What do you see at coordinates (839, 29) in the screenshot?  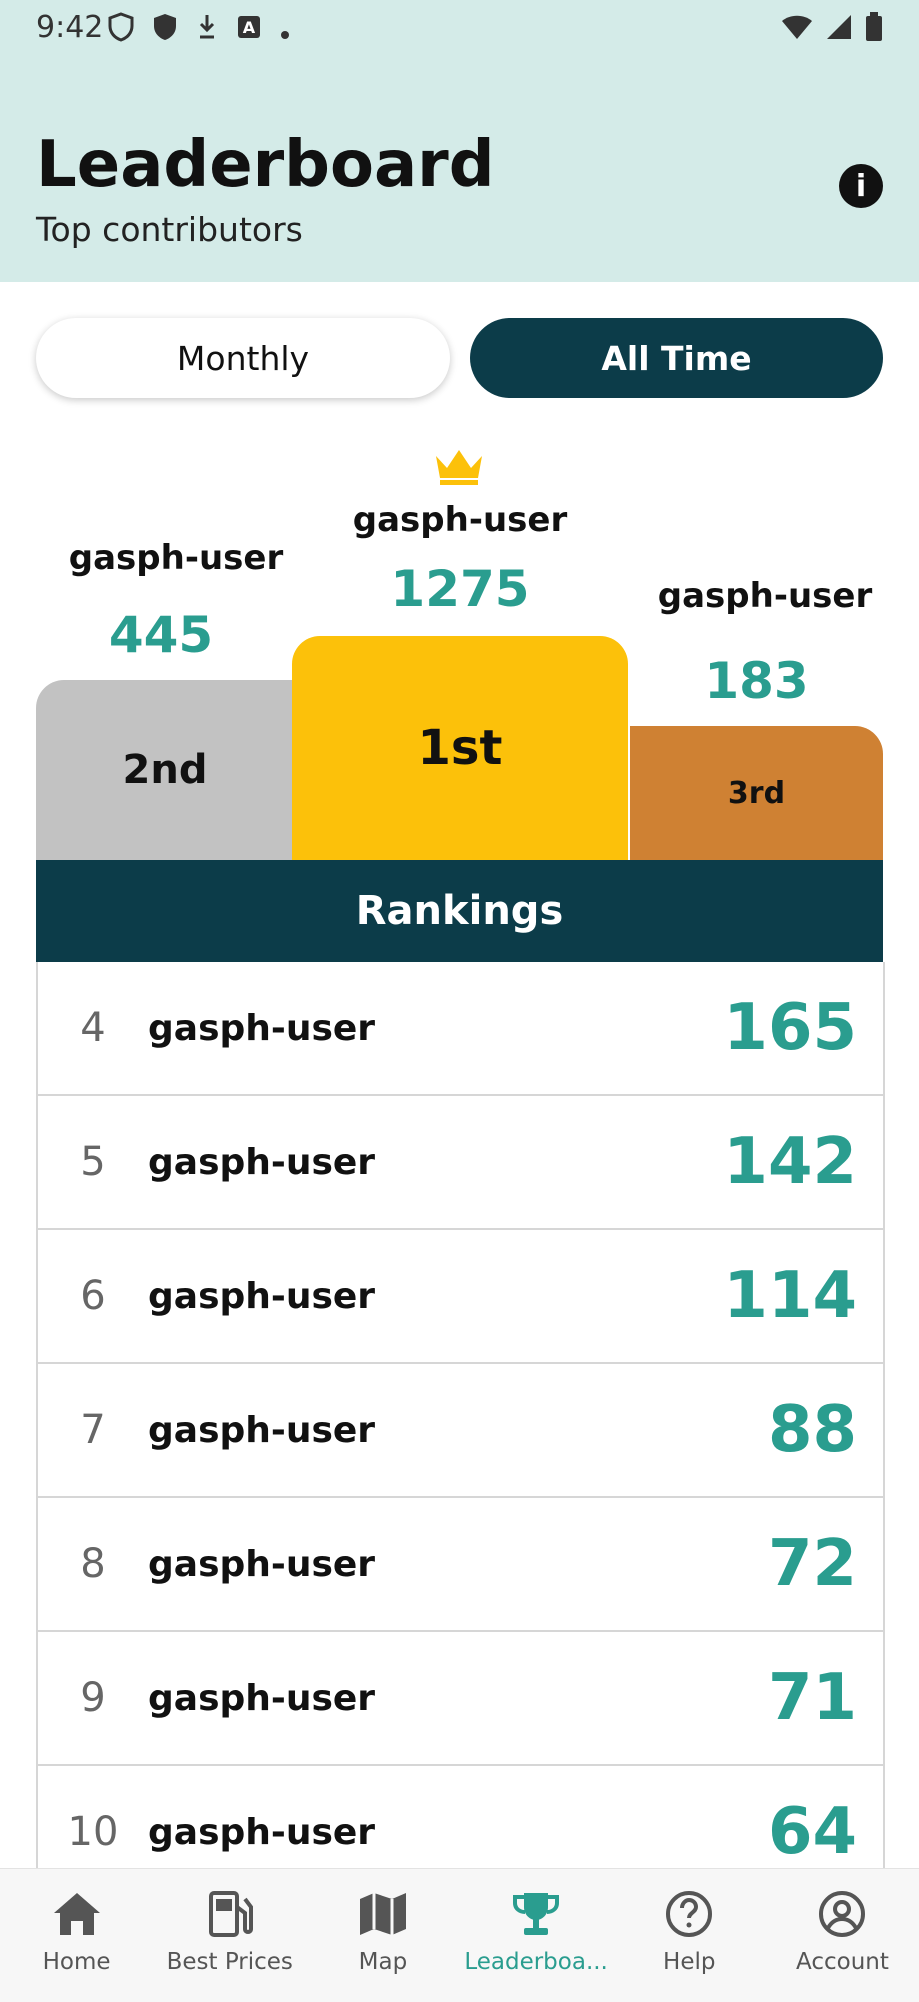 I see `signal-icon` at bounding box center [839, 29].